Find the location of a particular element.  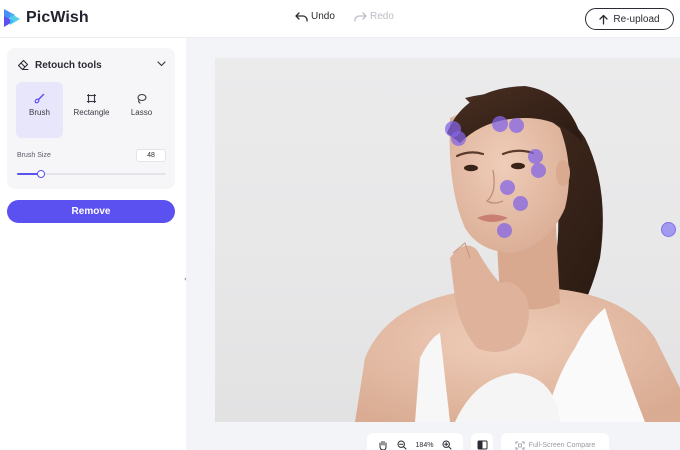

app-name: PicWish is located at coordinates (57, 17).